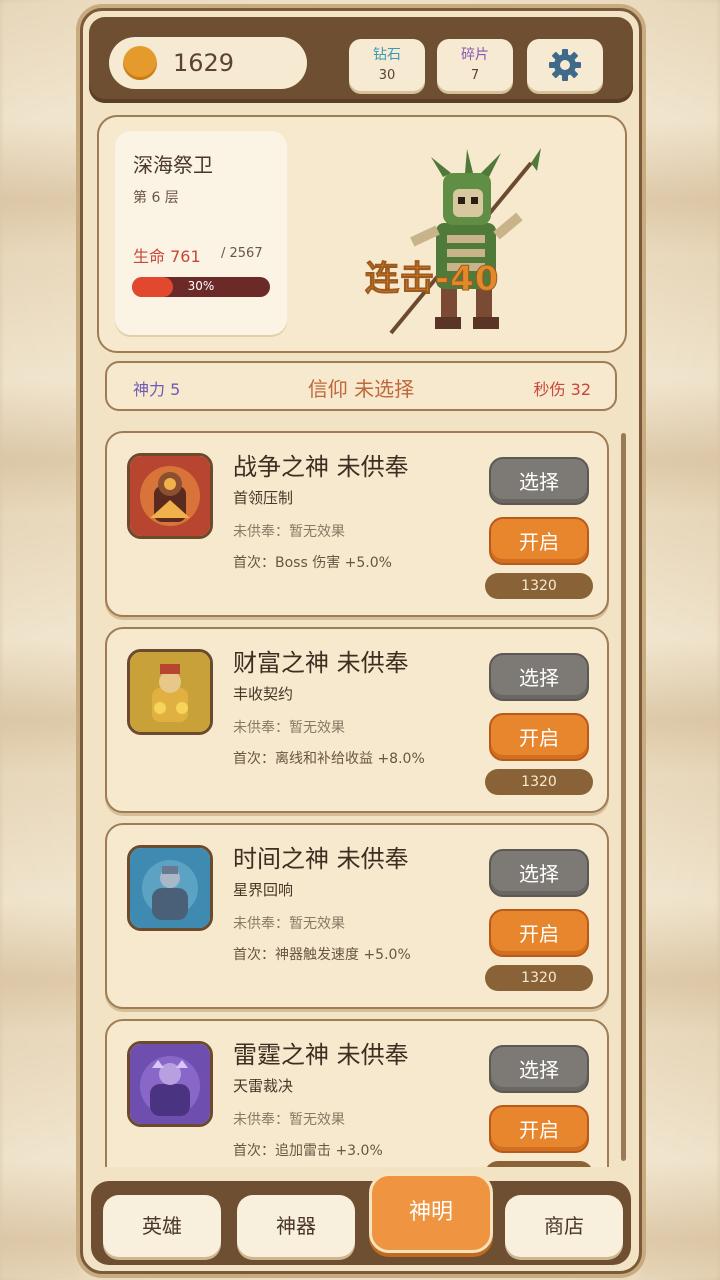 The image size is (720, 1280). I want to click on settings-button, so click(565, 65).